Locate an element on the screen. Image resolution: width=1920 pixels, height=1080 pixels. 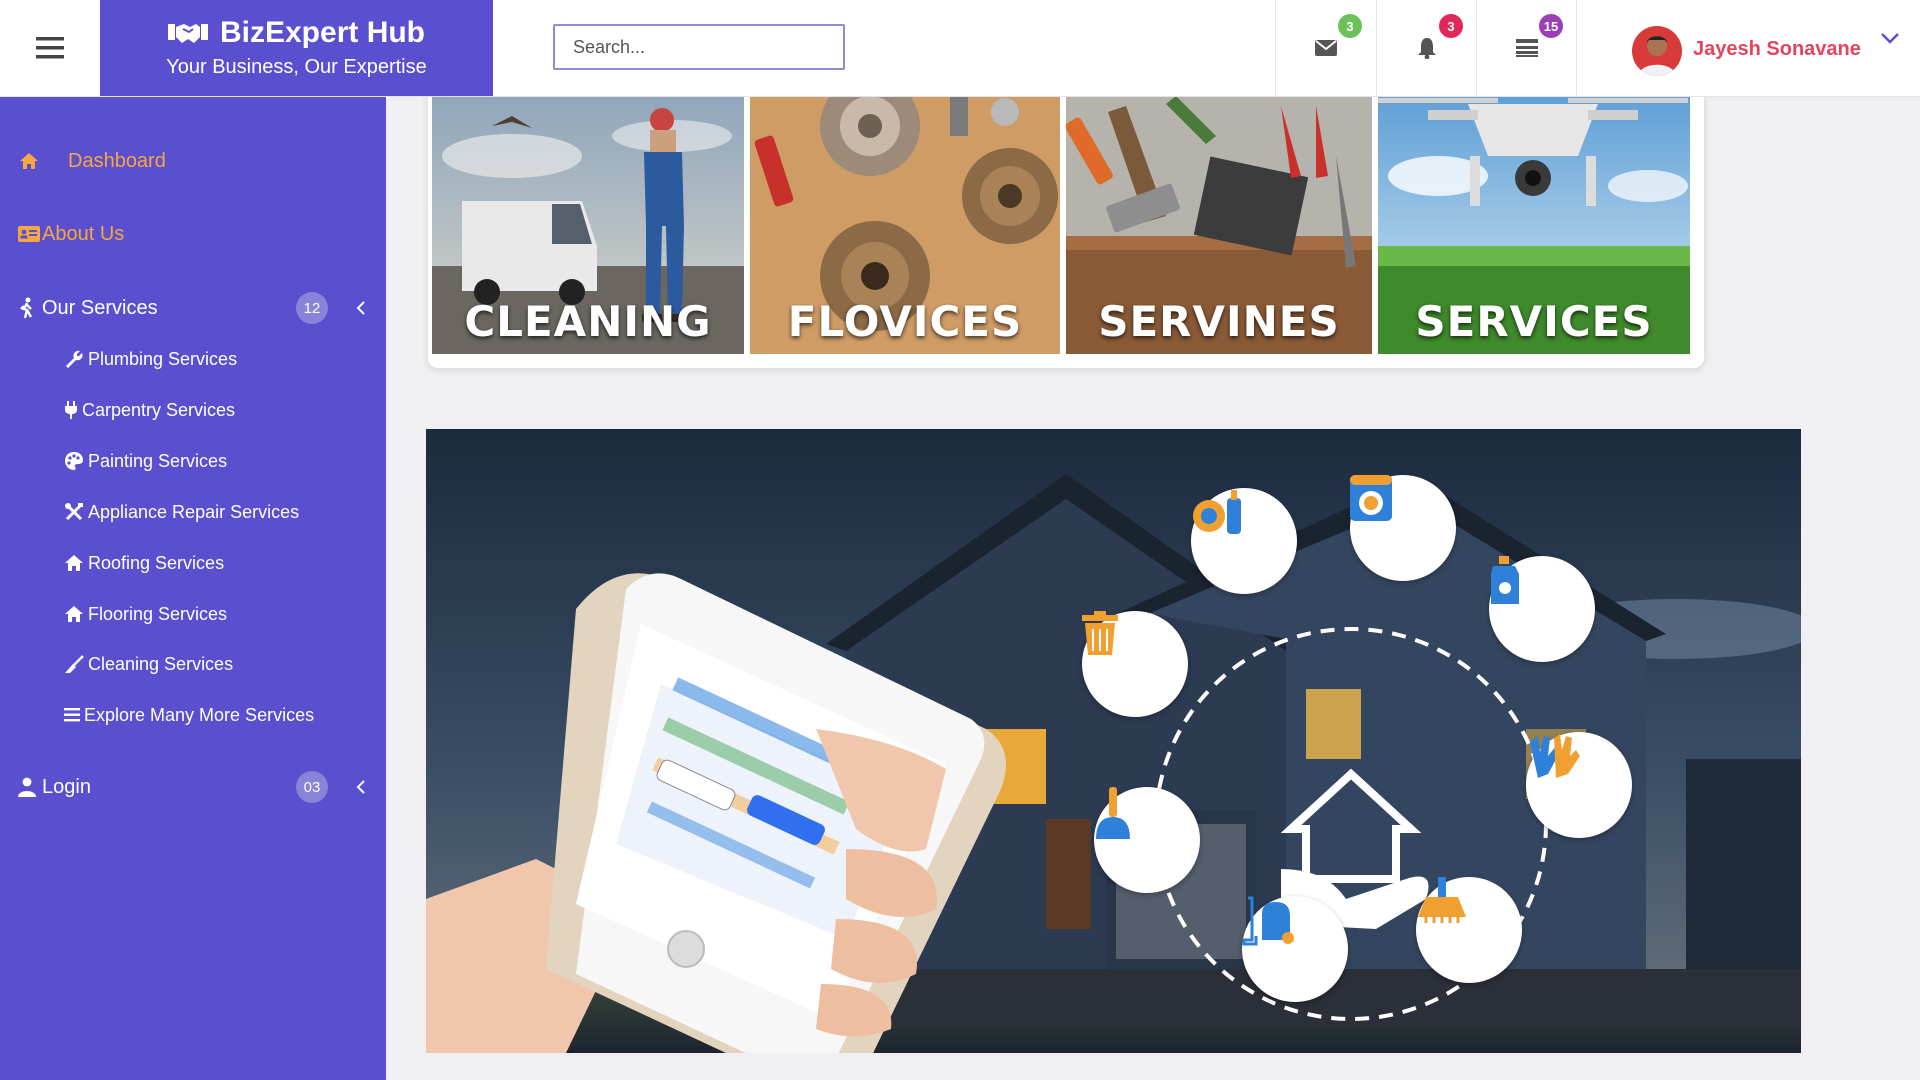
id-card-icon is located at coordinates (29, 234).